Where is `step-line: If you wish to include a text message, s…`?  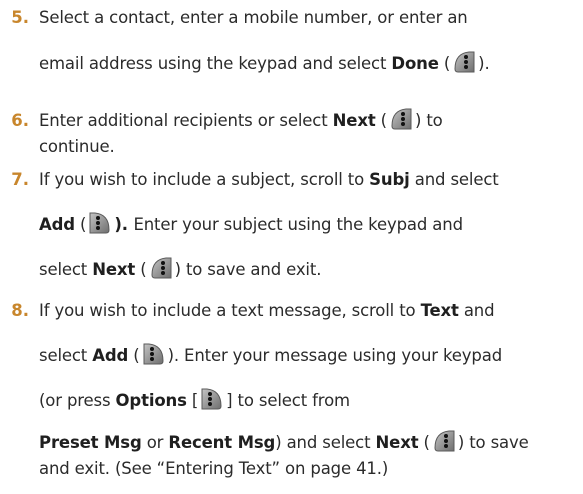 step-line: If you wish to include a text message, s… is located at coordinates (267, 311).